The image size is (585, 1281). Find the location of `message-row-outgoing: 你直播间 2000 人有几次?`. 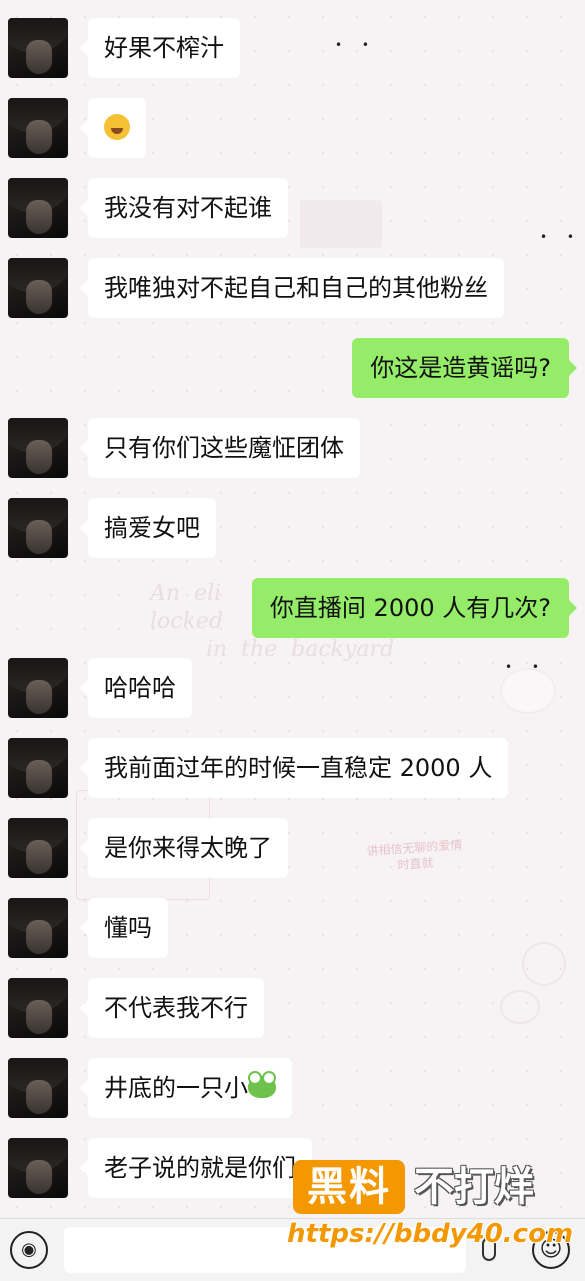

message-row-outgoing: 你直播间 2000 人有几次? is located at coordinates (292, 610).